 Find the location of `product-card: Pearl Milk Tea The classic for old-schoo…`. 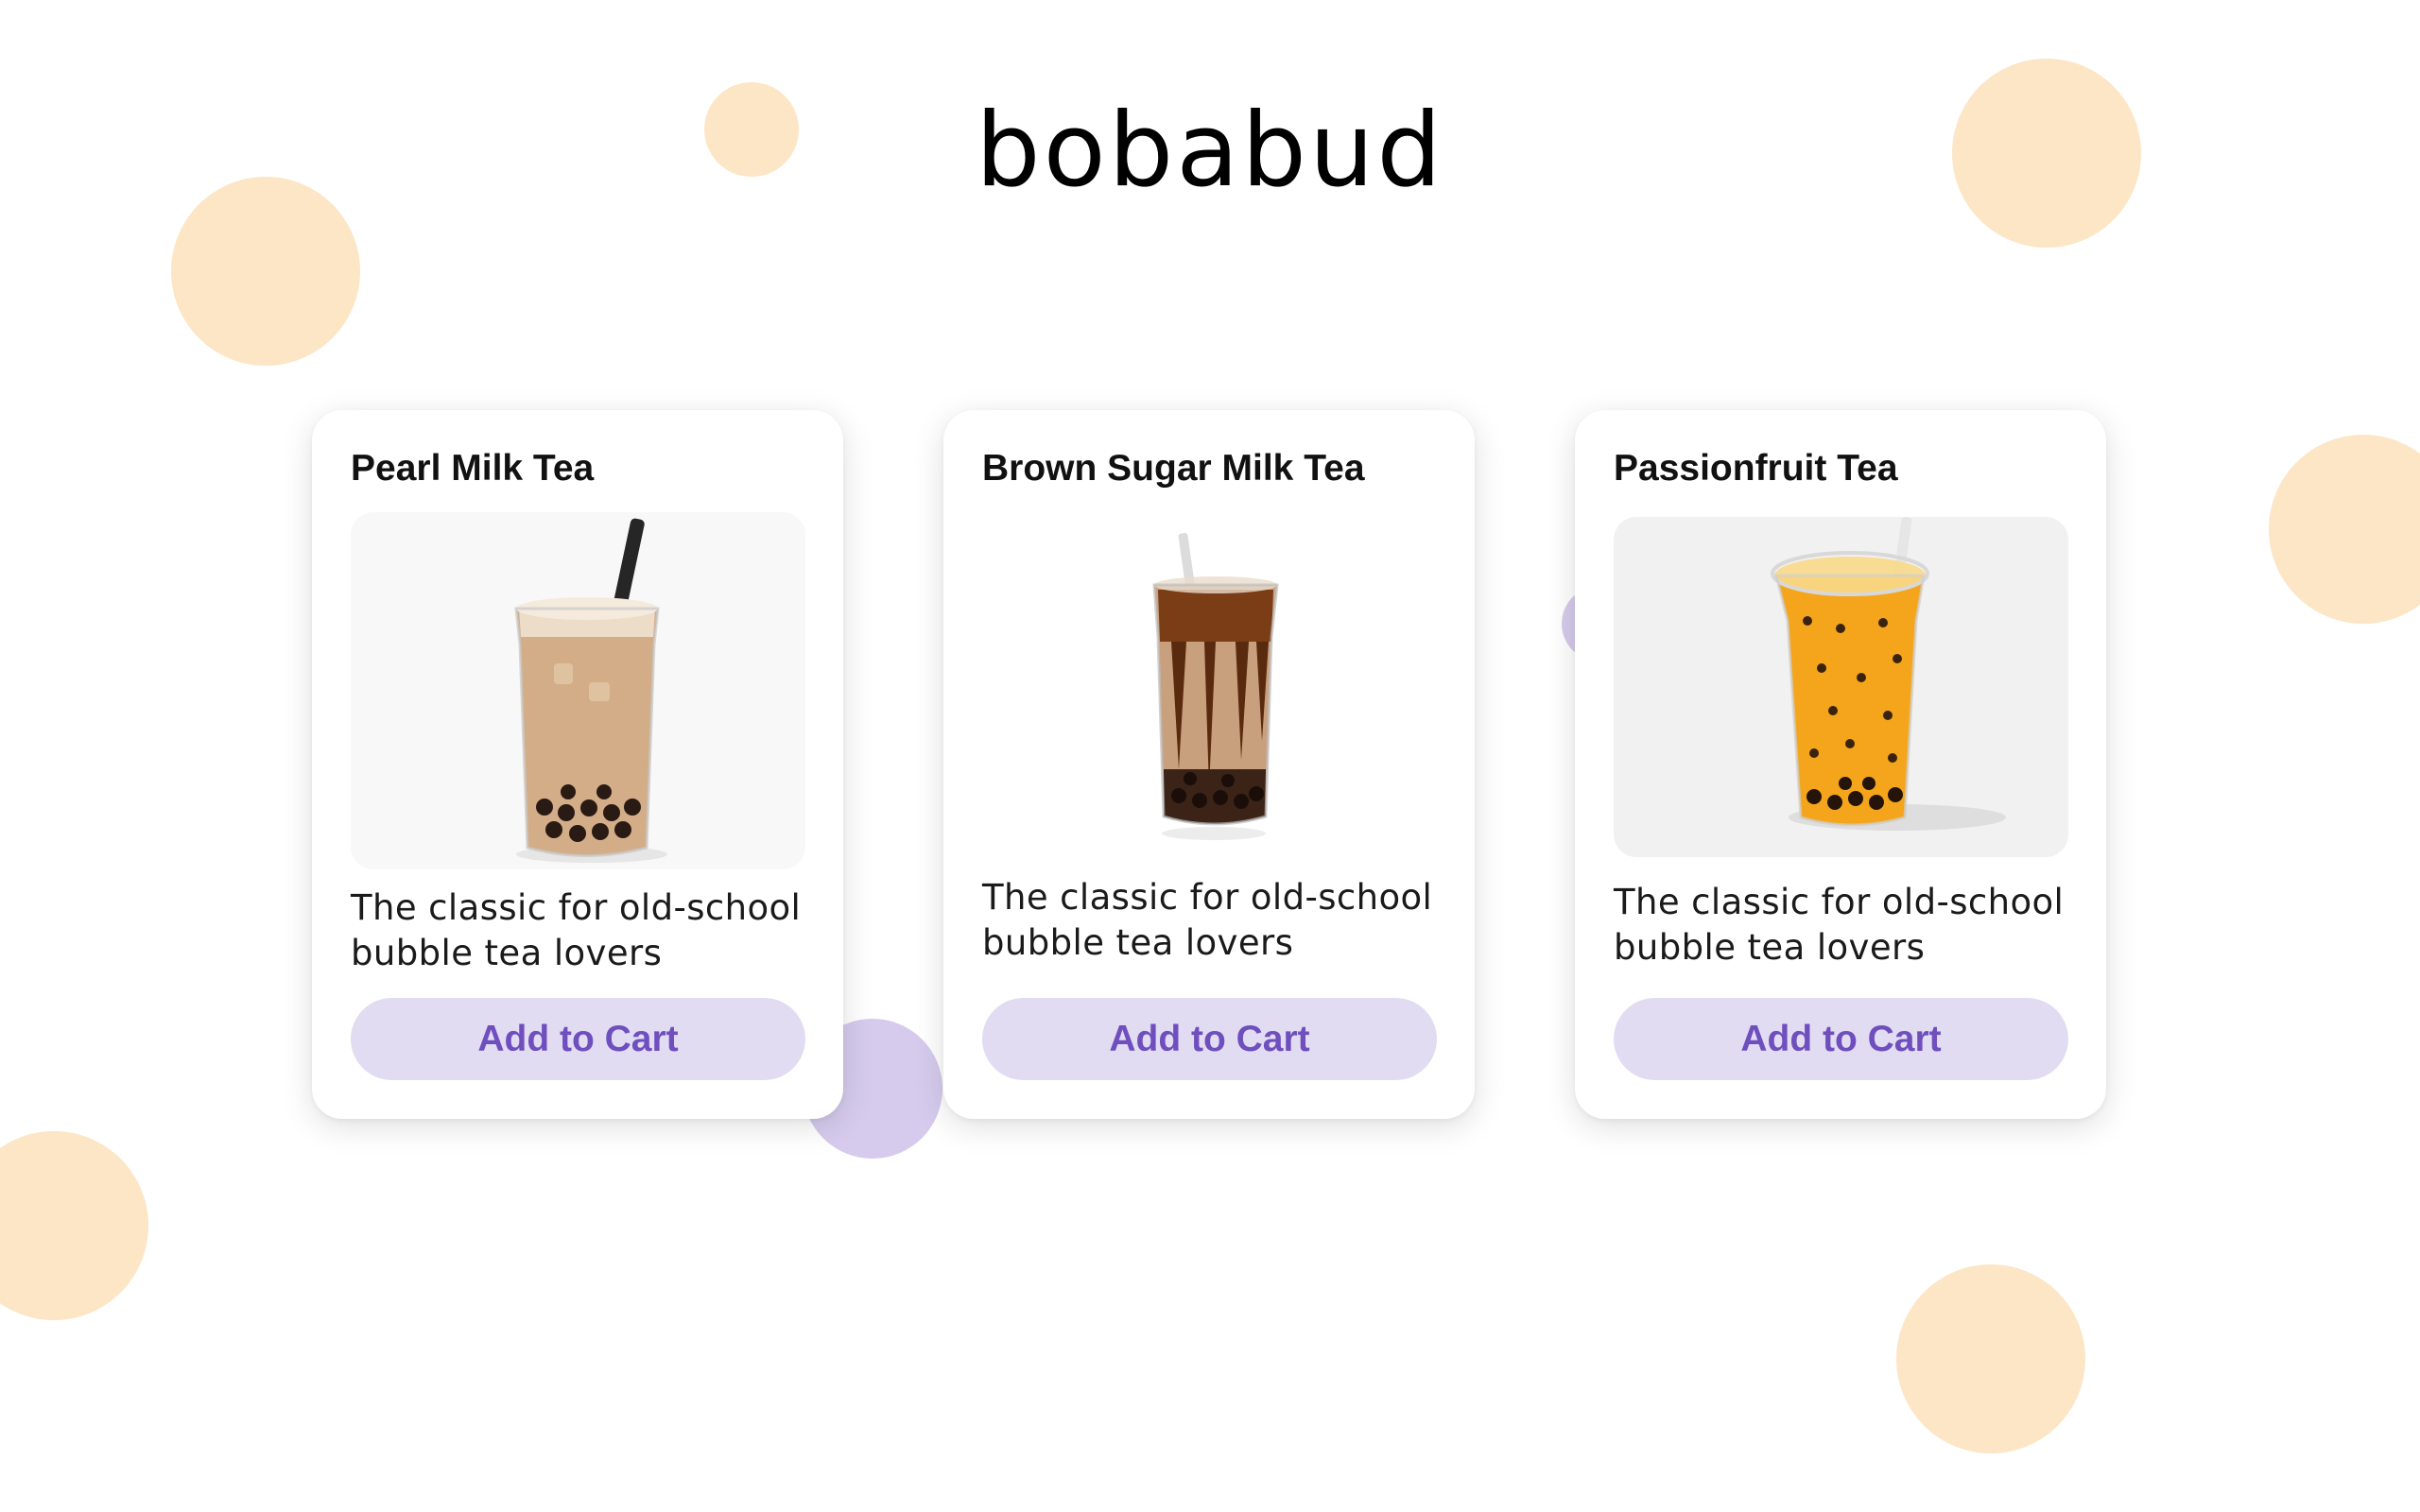

product-card: Pearl Milk Tea The classic for old-schoo… is located at coordinates (577, 764).